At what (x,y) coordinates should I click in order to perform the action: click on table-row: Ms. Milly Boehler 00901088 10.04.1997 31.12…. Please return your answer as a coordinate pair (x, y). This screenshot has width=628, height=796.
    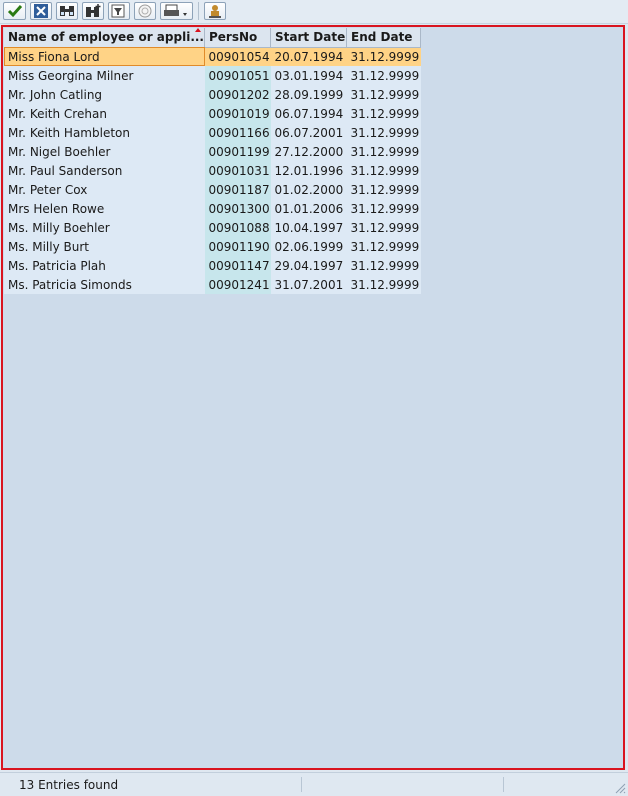
    Looking at the image, I should click on (212, 227).